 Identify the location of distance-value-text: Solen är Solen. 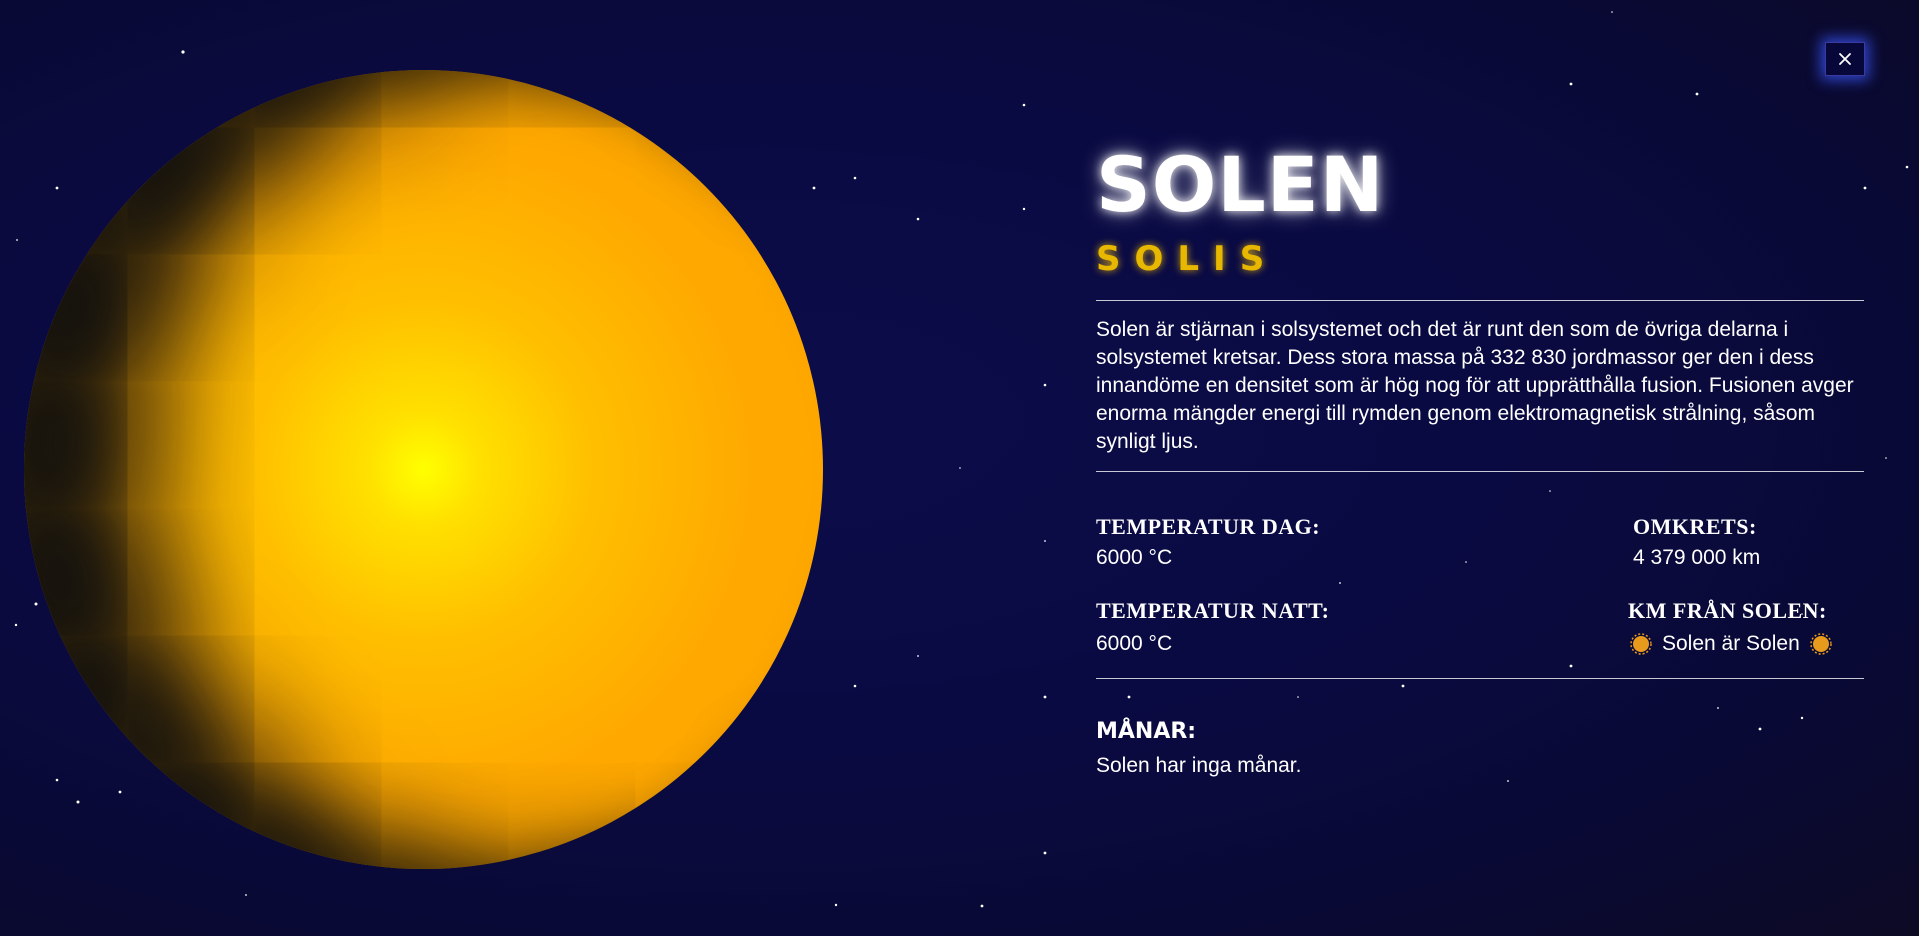
(1731, 643).